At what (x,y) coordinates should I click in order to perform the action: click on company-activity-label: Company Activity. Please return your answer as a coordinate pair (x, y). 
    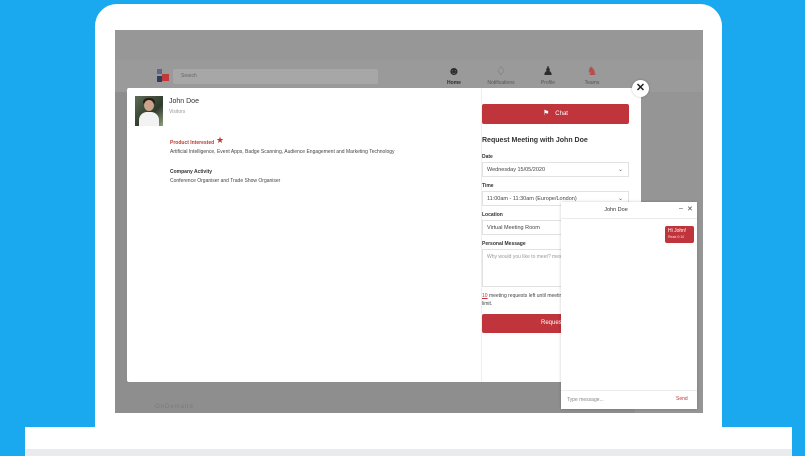
    Looking at the image, I should click on (191, 172).